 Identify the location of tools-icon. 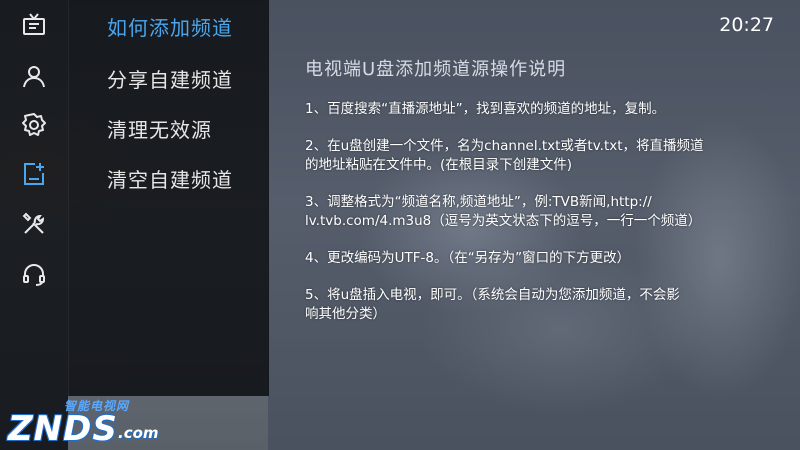
(34, 224).